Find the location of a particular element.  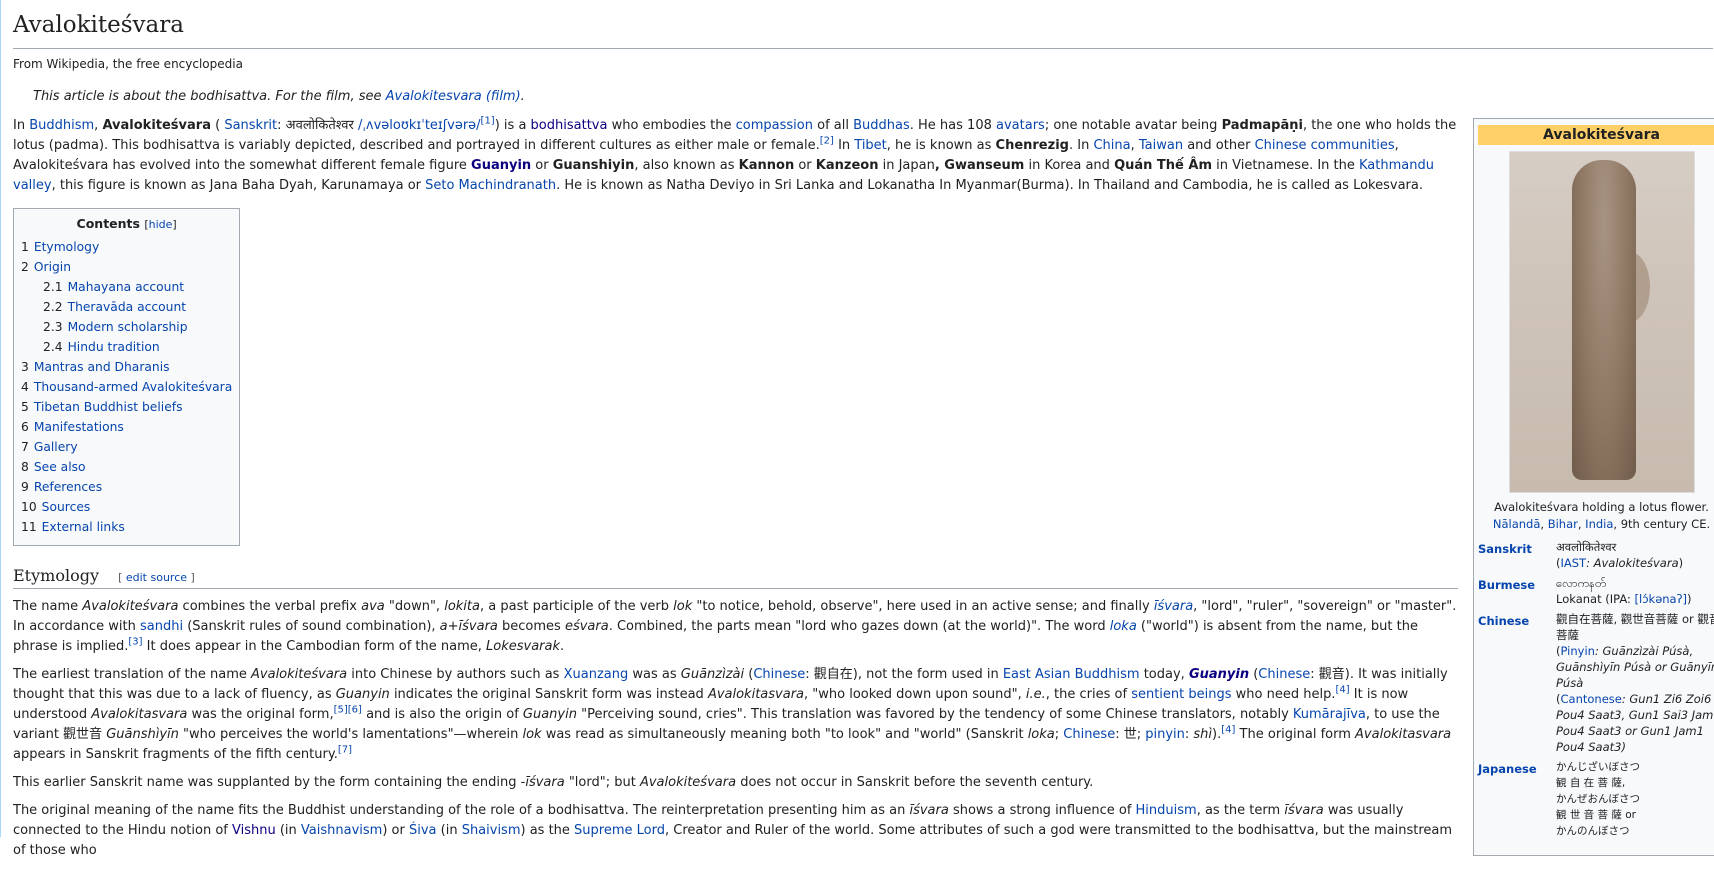

link-ib-sanskrit: Sanskrit is located at coordinates (1505, 549).